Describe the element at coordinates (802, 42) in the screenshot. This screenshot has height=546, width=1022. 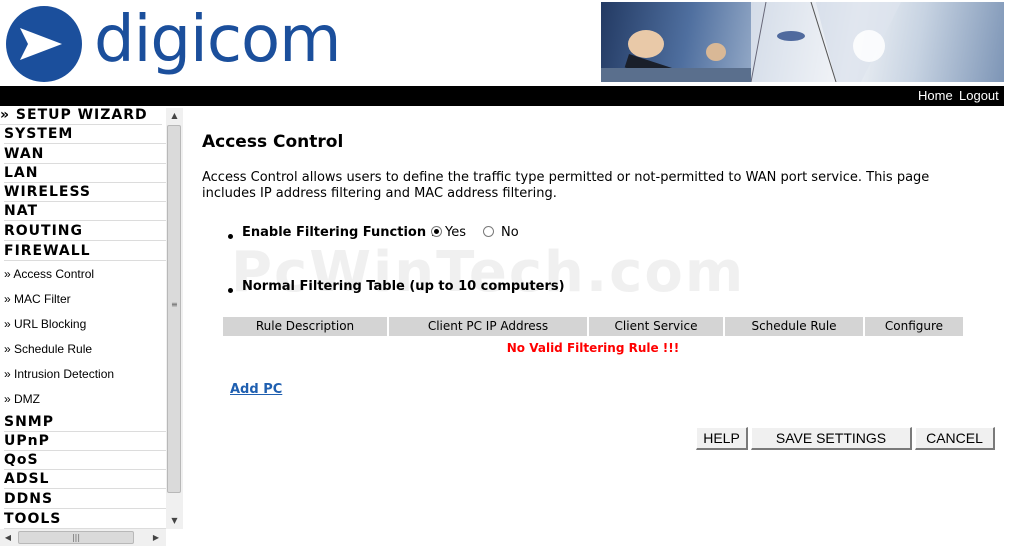
I see `sailing-banner-image` at that location.